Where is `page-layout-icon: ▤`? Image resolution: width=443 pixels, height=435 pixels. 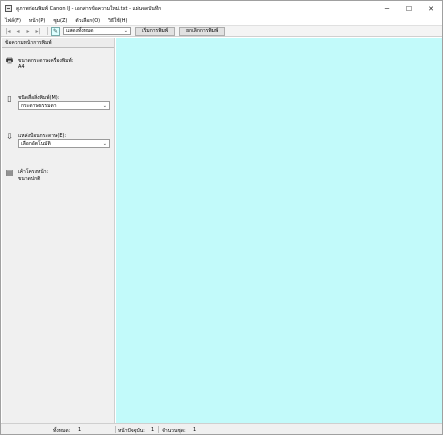
page-layout-icon: ▤ is located at coordinates (9, 172).